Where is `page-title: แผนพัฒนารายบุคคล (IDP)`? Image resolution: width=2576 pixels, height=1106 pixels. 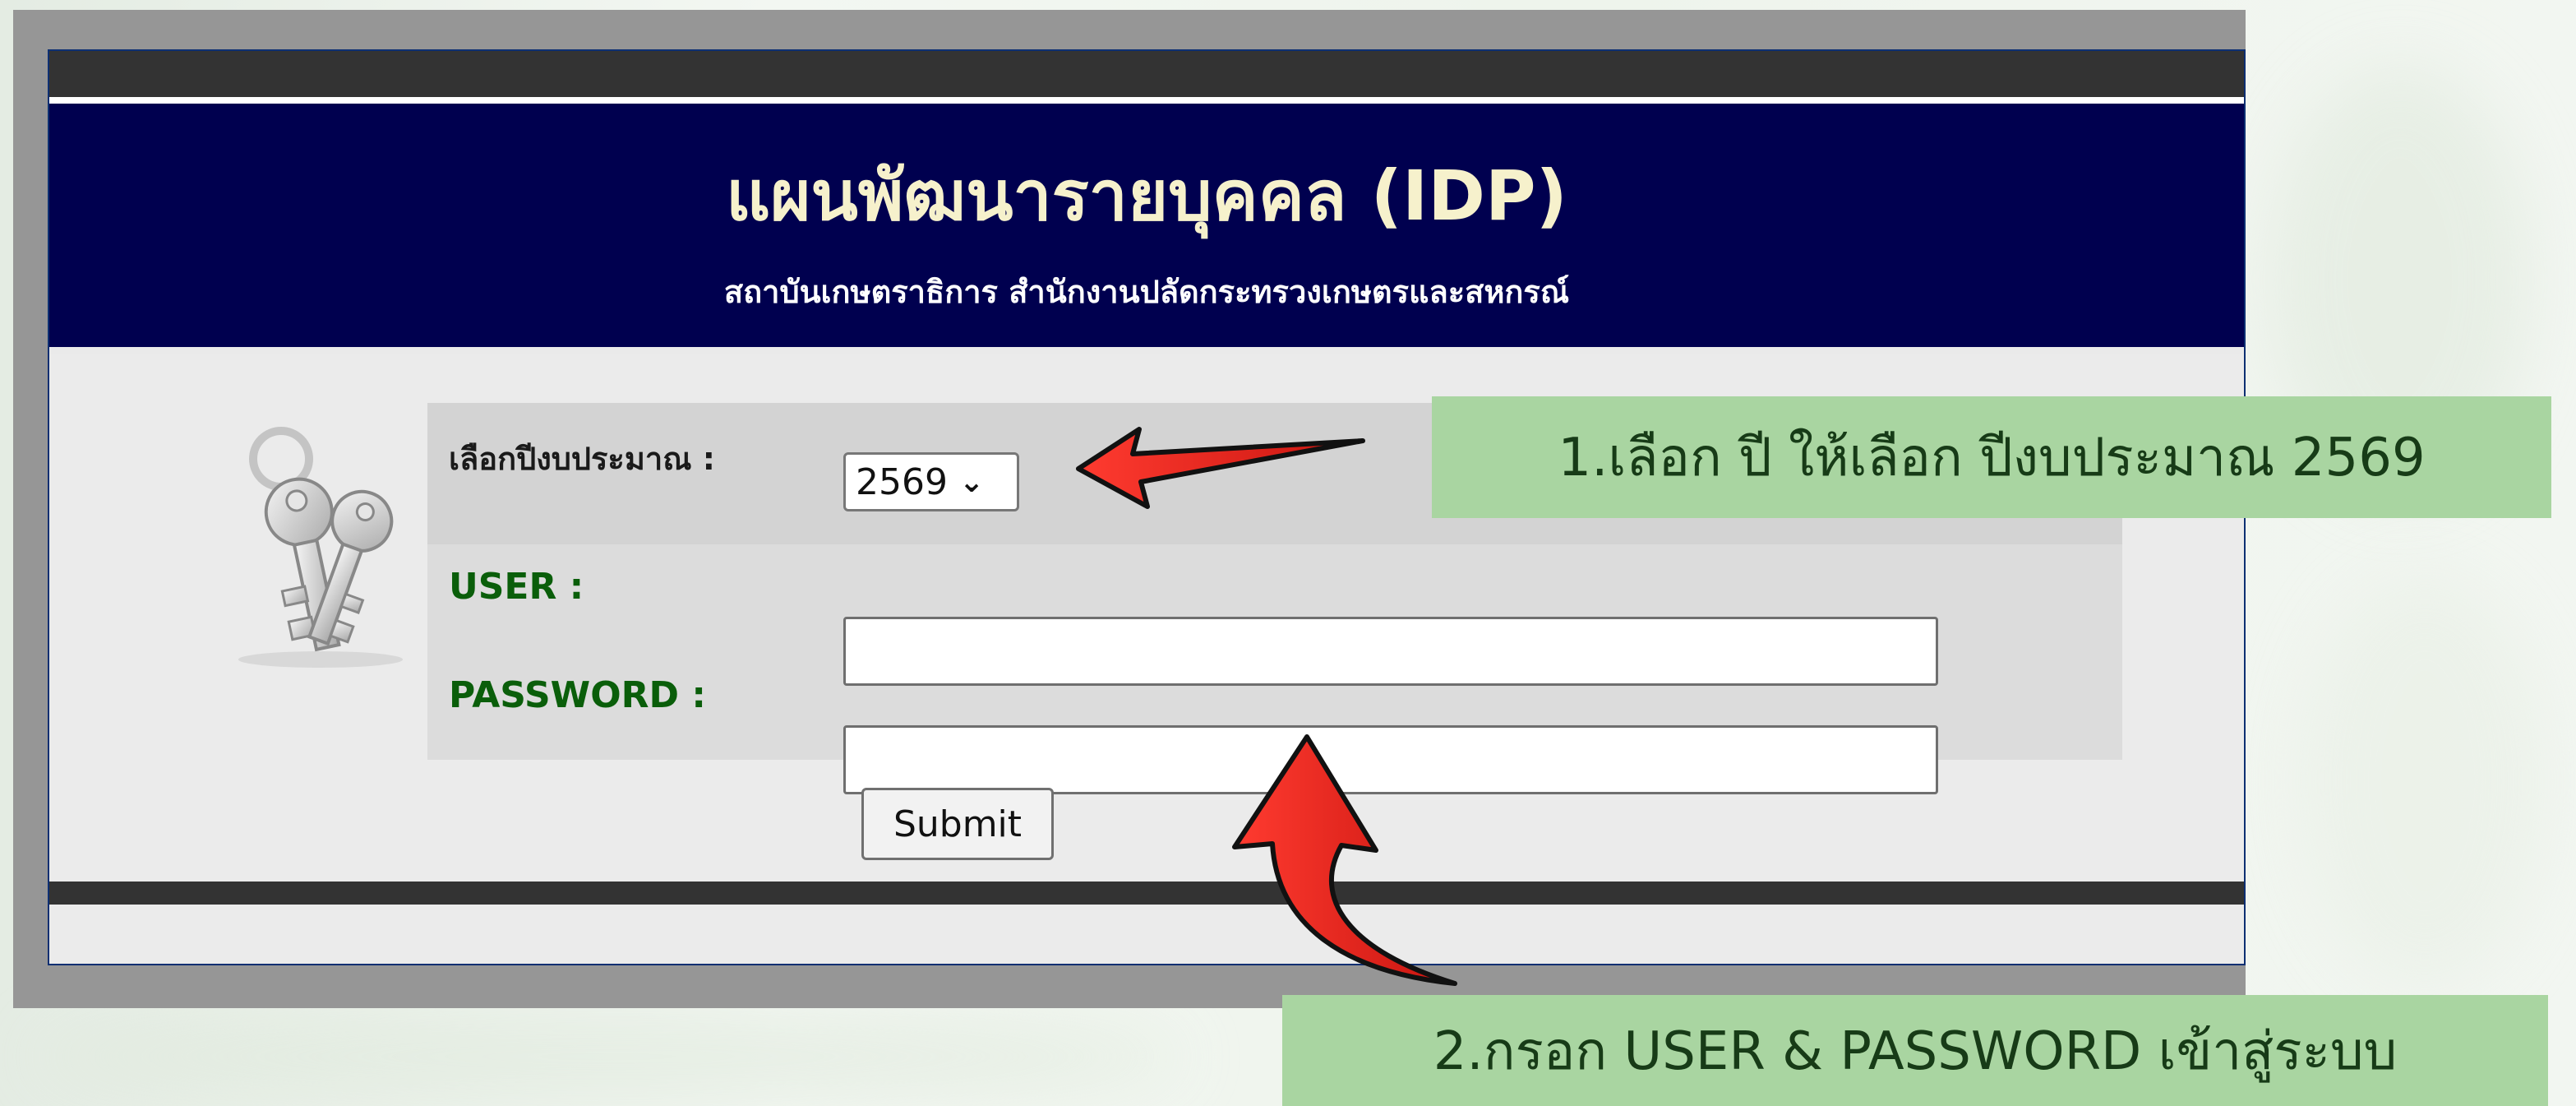 page-title: แผนพัฒนารายบุคคล (IDP) is located at coordinates (1146, 195).